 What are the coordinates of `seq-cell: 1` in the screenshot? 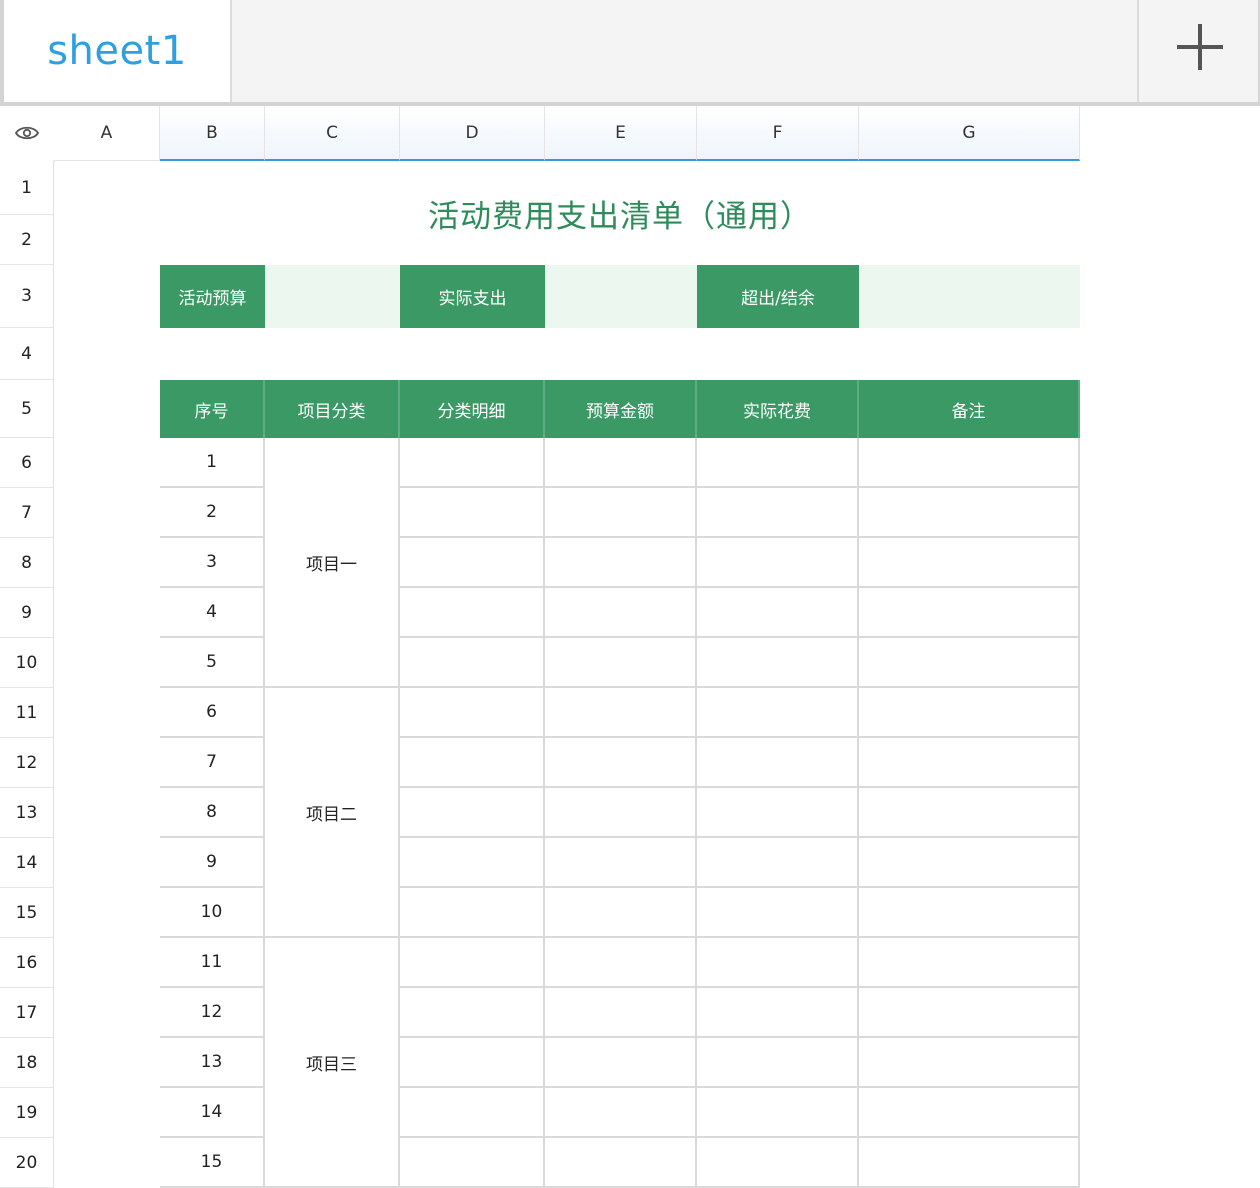 It's located at (212, 463).